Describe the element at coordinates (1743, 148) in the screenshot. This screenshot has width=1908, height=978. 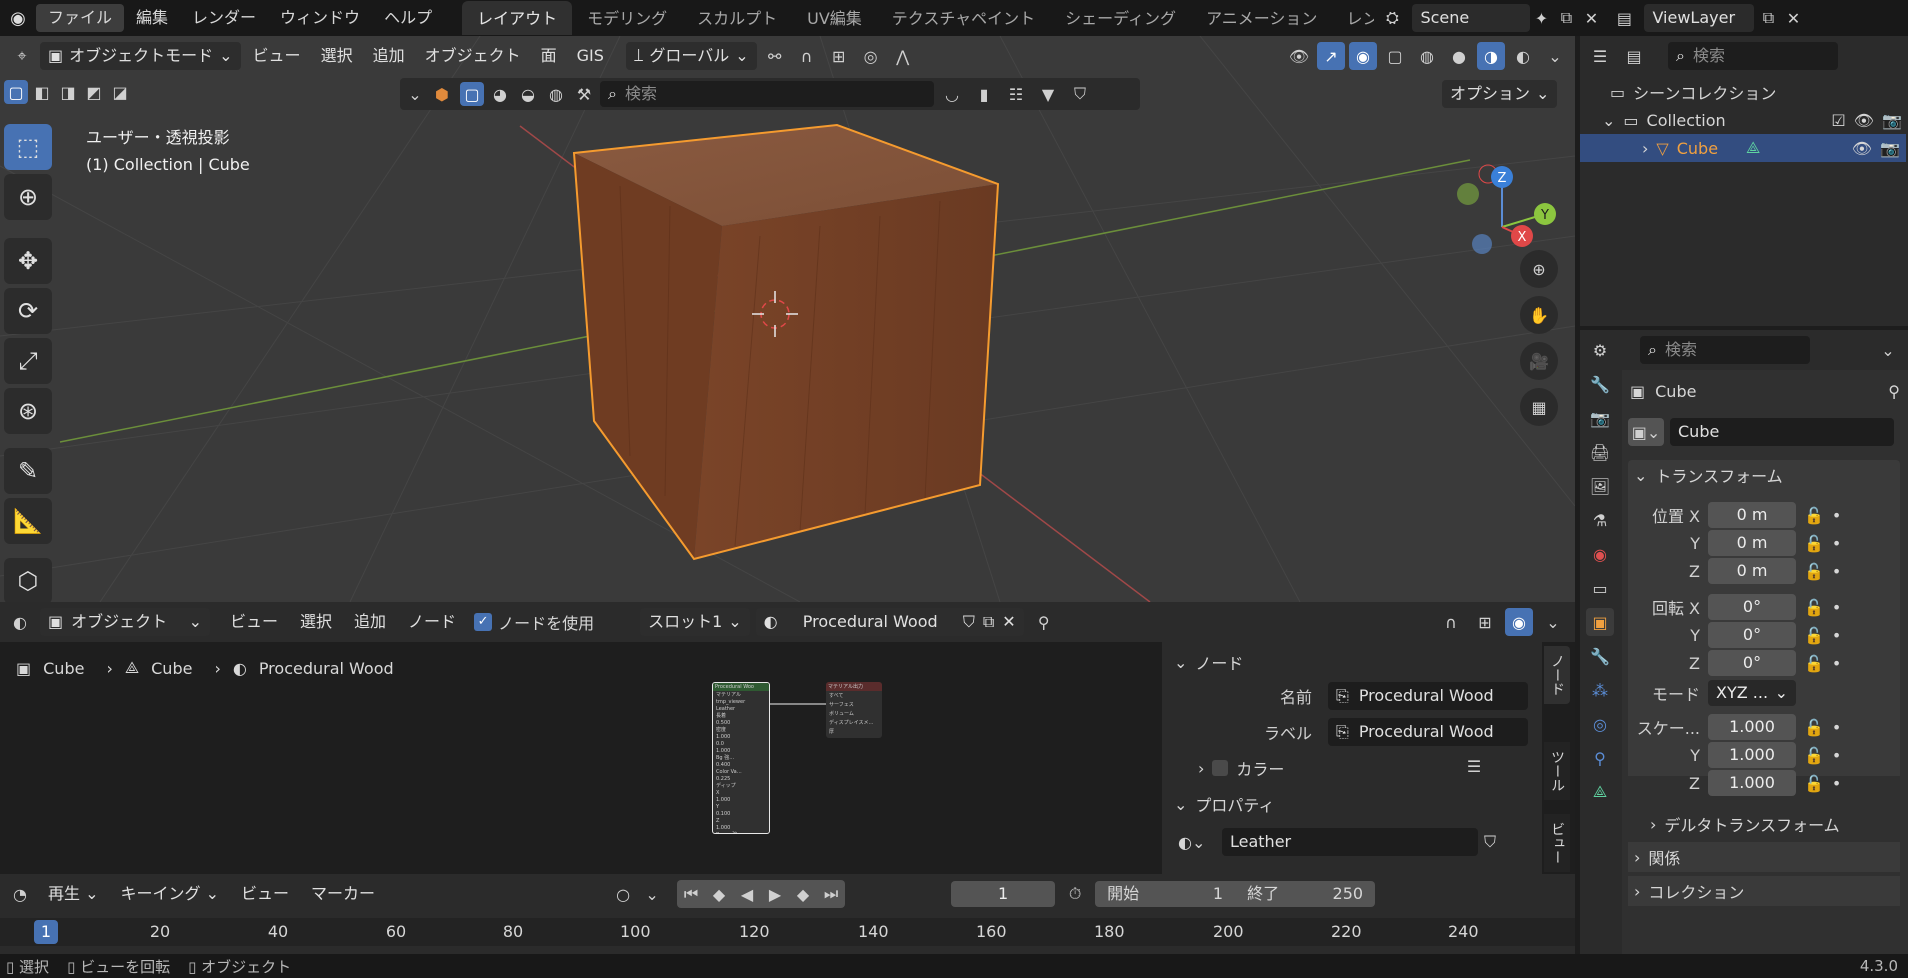
I see `outliner-cube-row: › ▽ Cube ⟁ 👁 📷` at that location.